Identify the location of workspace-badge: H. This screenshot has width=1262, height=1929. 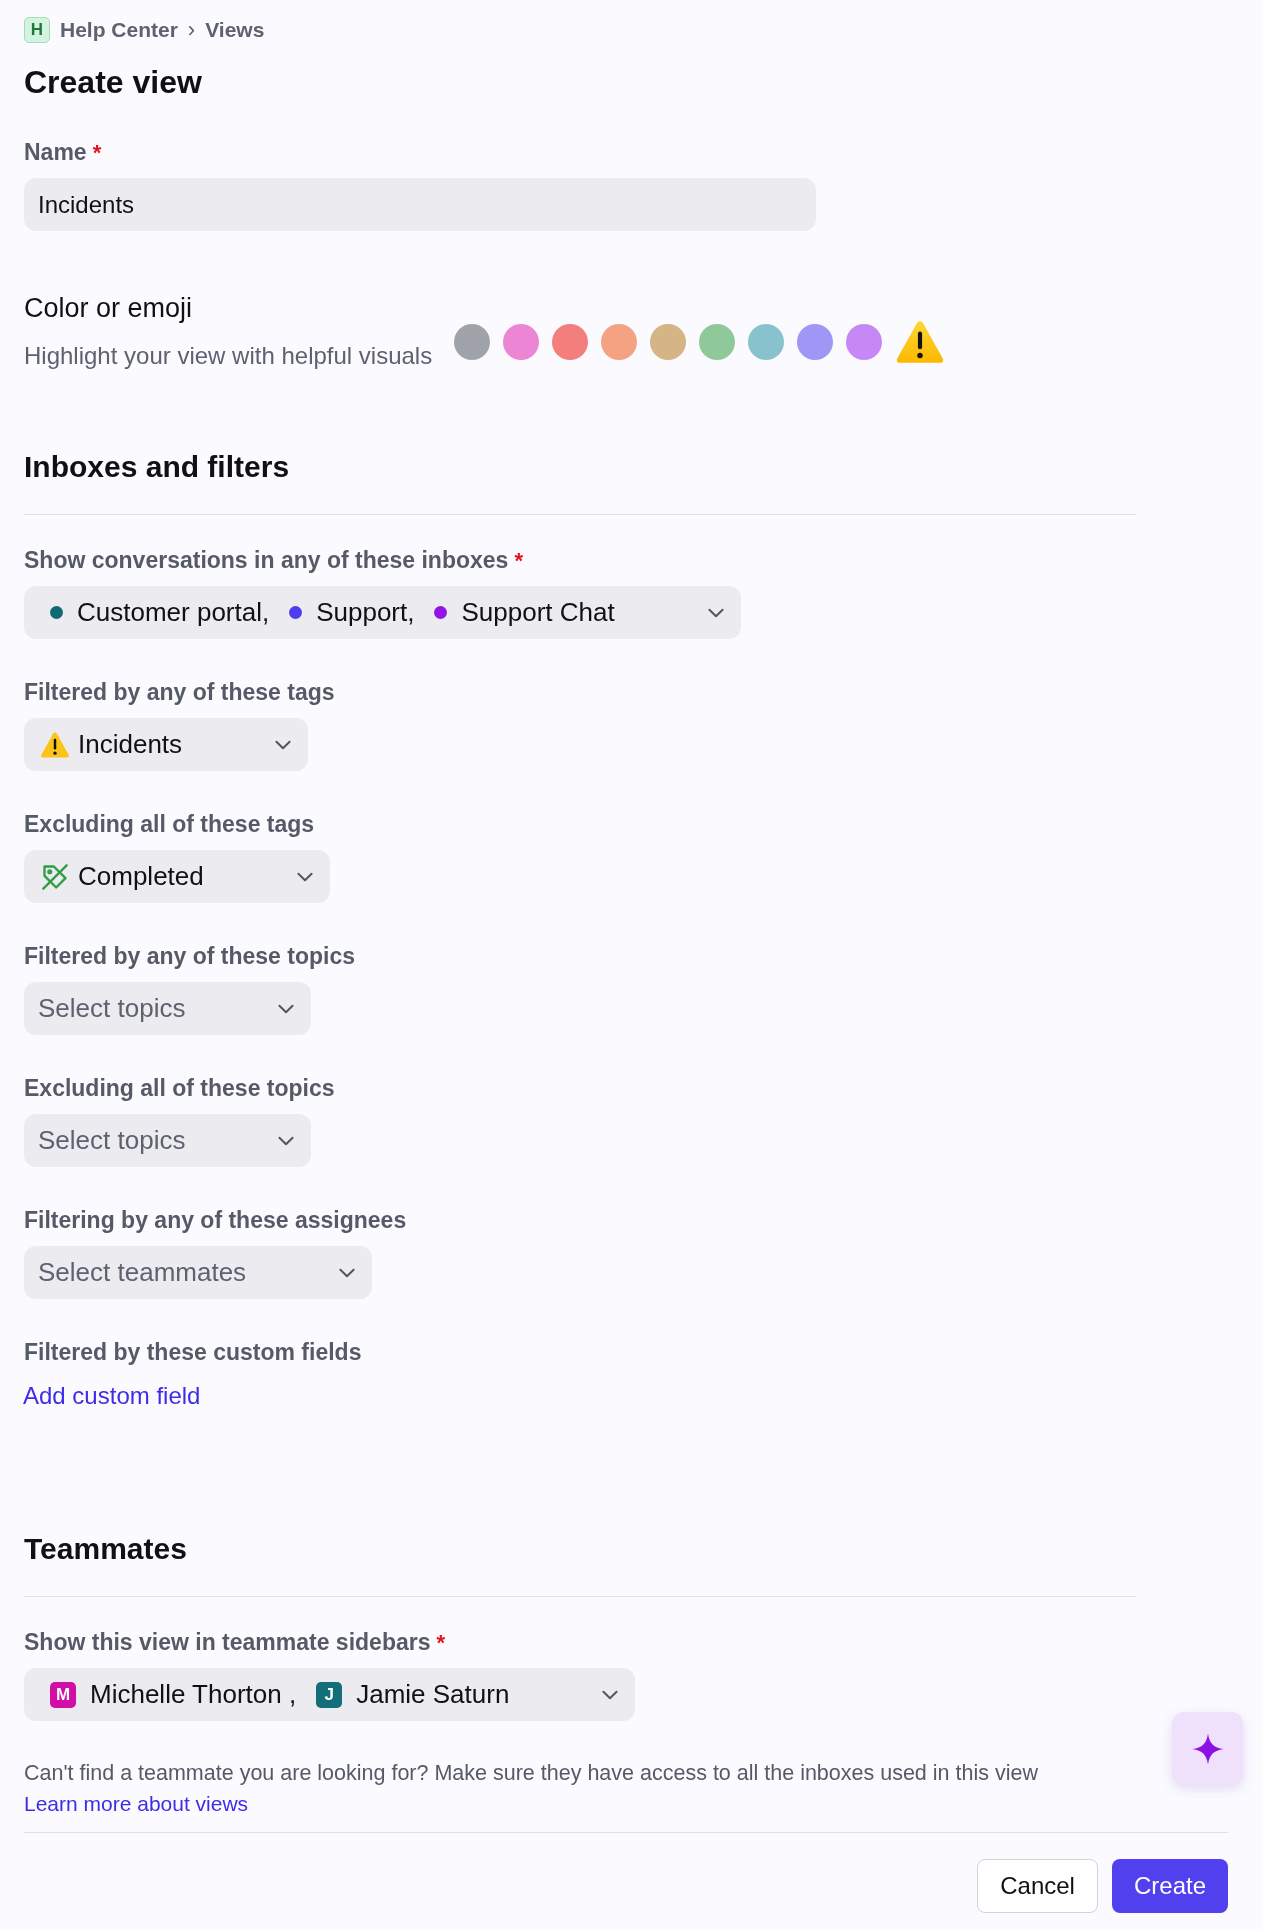
(37, 30).